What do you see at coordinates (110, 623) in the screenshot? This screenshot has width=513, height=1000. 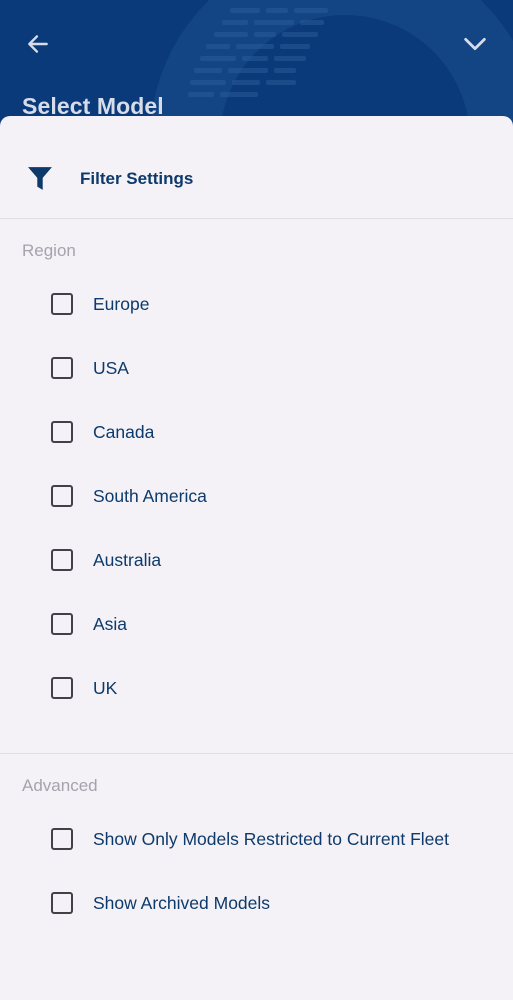 I see `checkbox-label: Asia` at bounding box center [110, 623].